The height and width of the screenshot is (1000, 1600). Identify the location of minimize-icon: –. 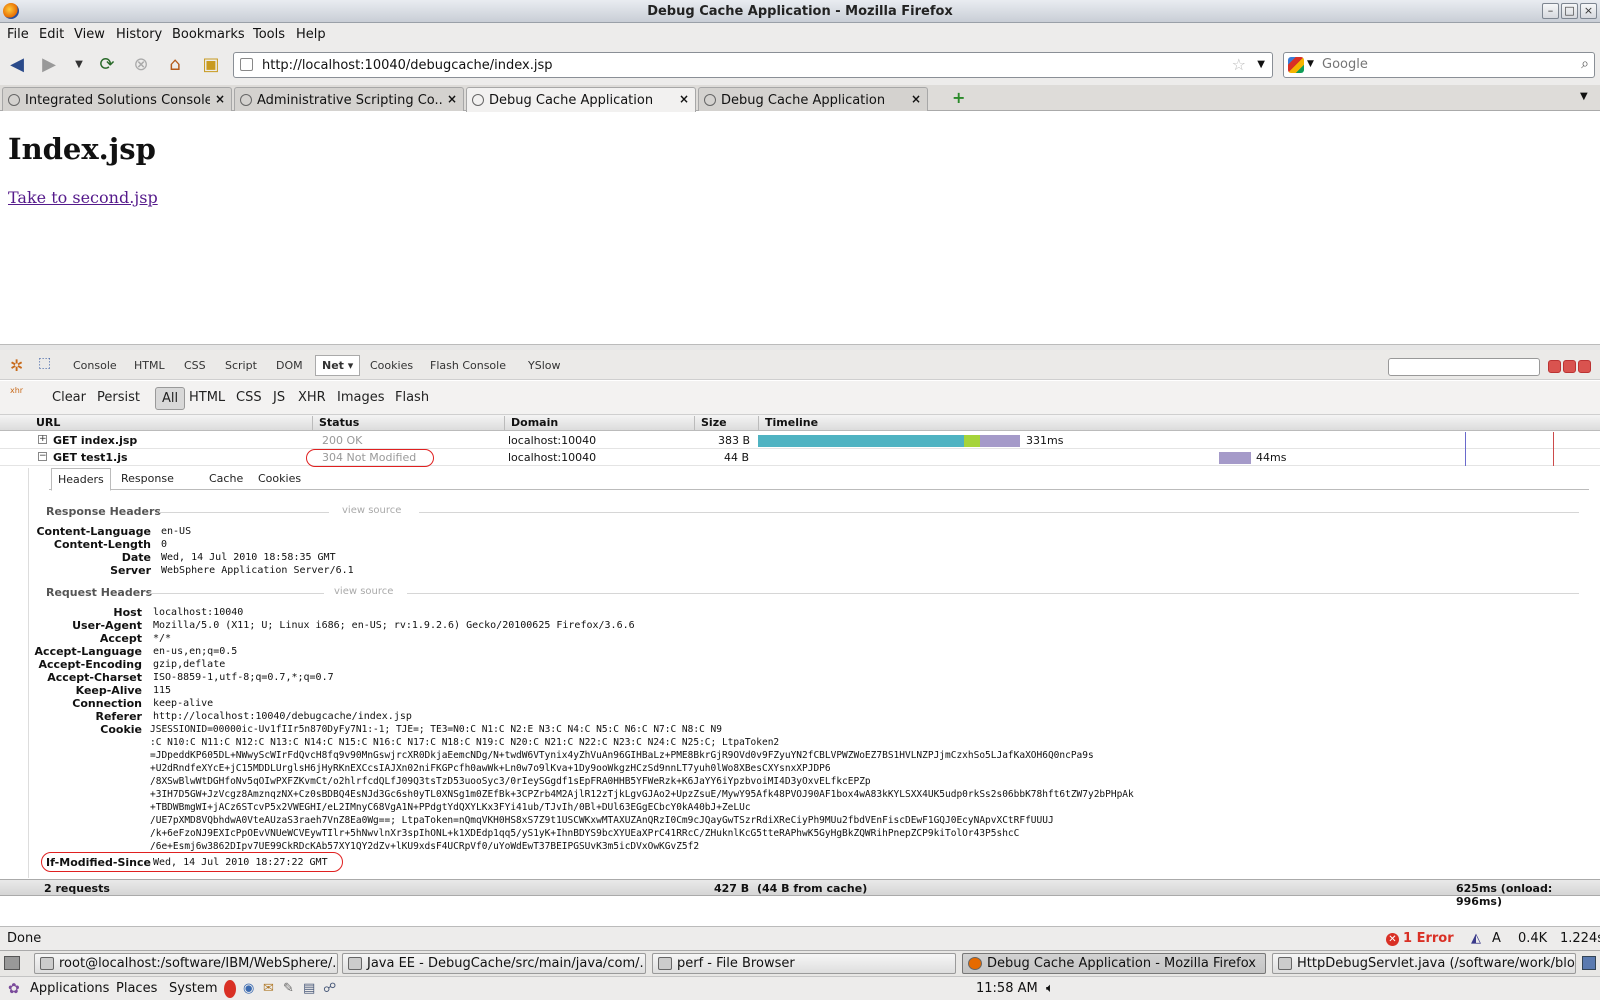
(1550, 11).